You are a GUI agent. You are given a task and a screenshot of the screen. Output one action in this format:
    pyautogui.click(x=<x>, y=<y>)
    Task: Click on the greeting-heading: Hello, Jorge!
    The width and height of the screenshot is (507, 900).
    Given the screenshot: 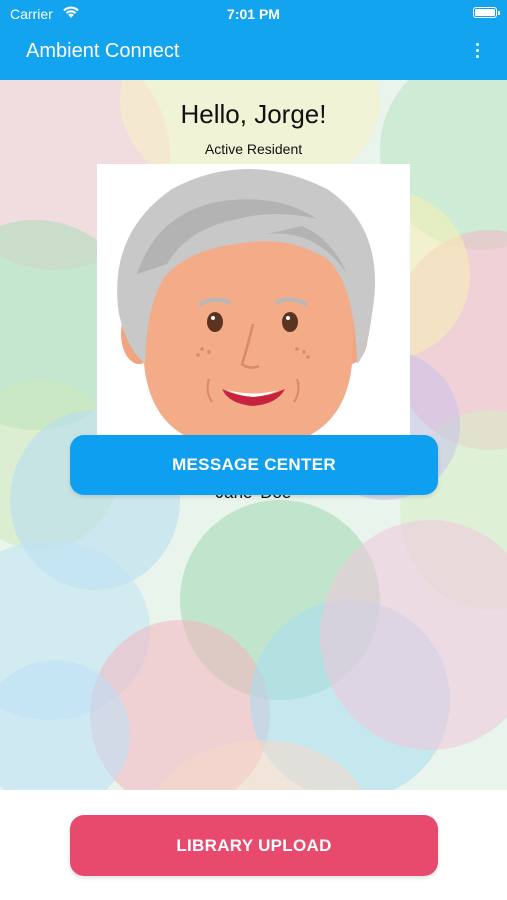 What is the action you would take?
    pyautogui.click(x=253, y=114)
    